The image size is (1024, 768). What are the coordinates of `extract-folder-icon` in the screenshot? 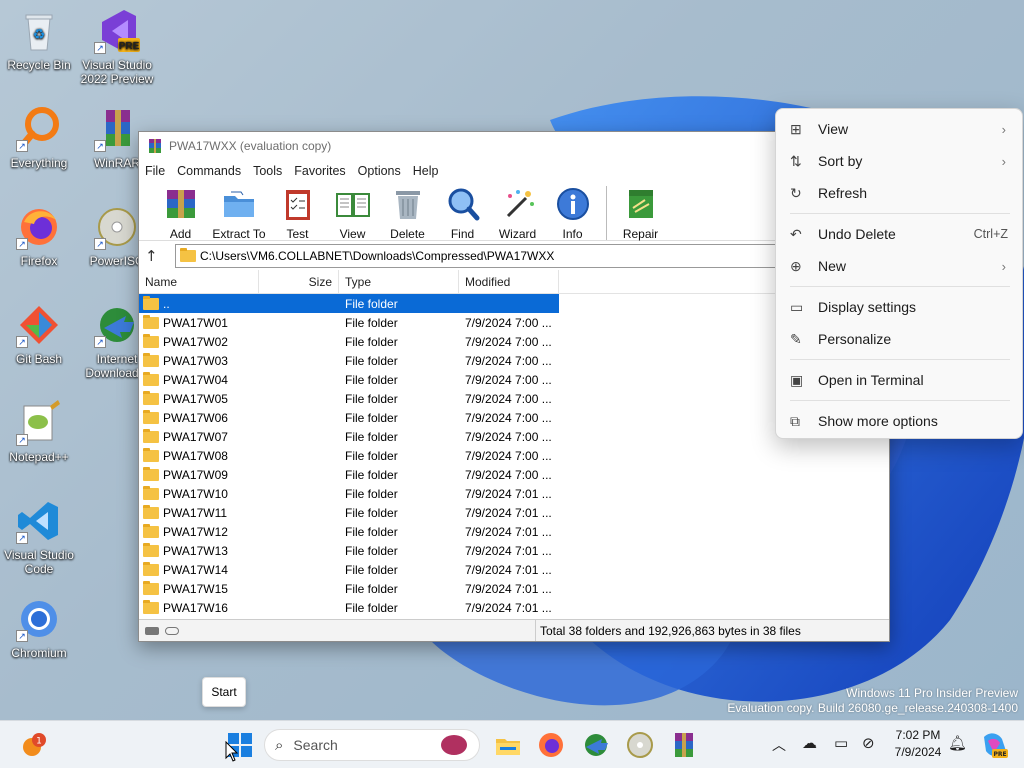 It's located at (239, 204).